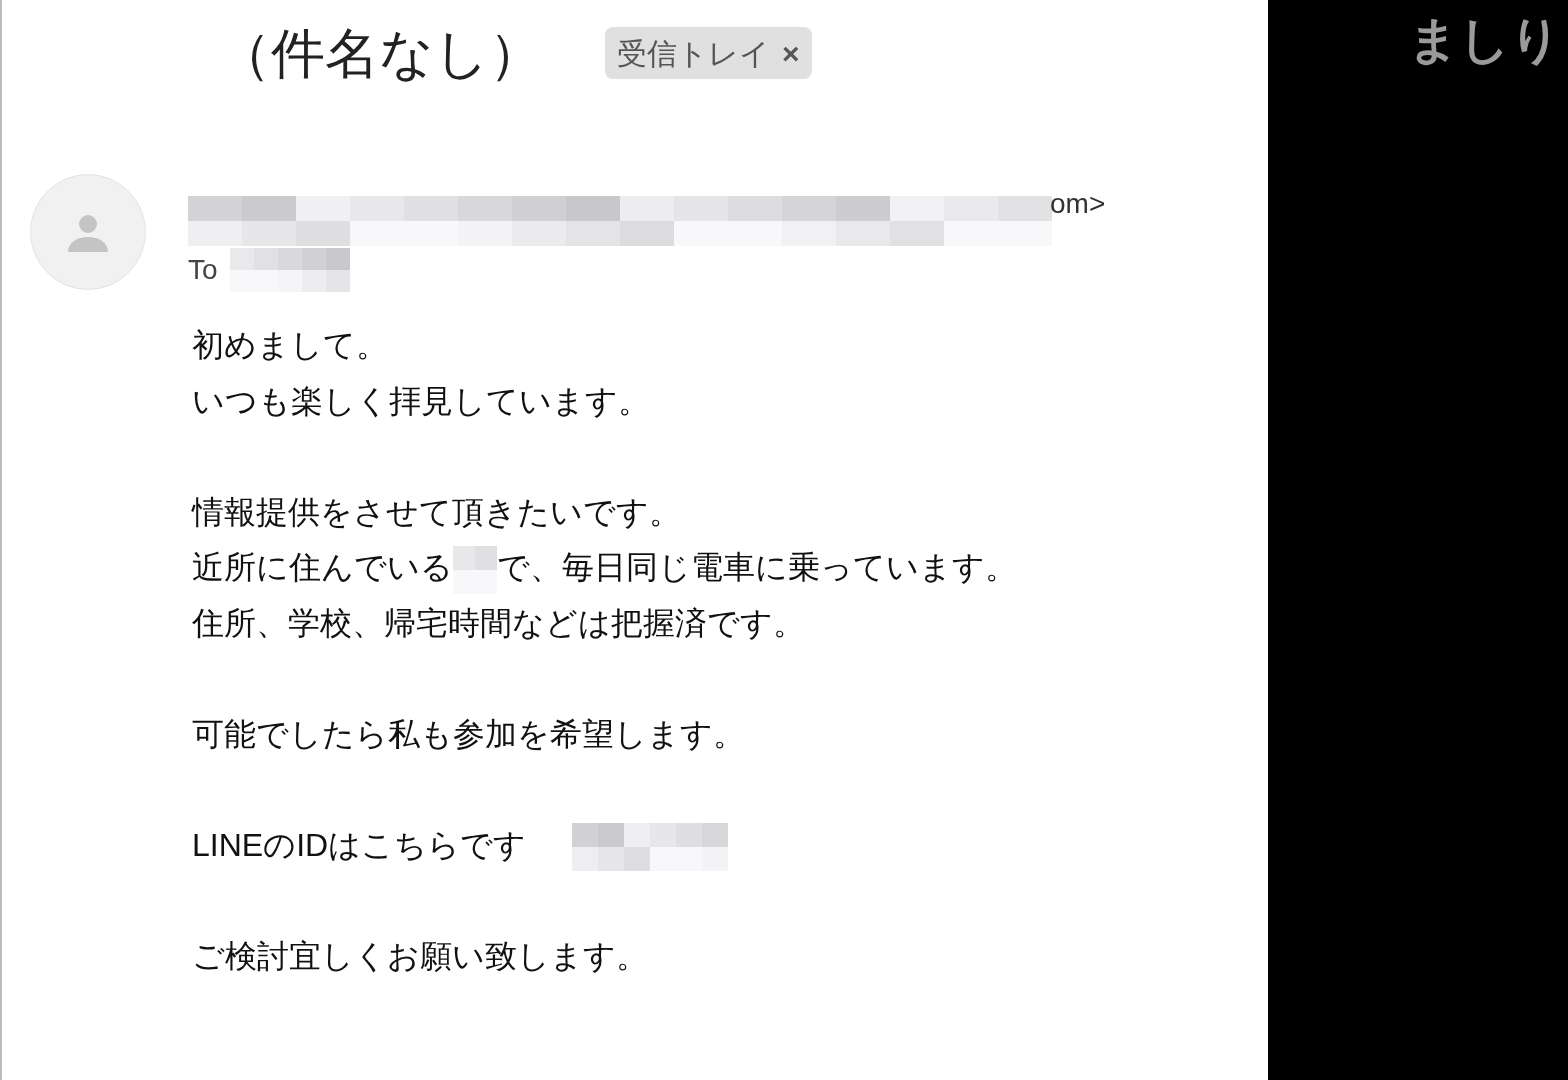  What do you see at coordinates (203, 270) in the screenshot?
I see `to-label: To` at bounding box center [203, 270].